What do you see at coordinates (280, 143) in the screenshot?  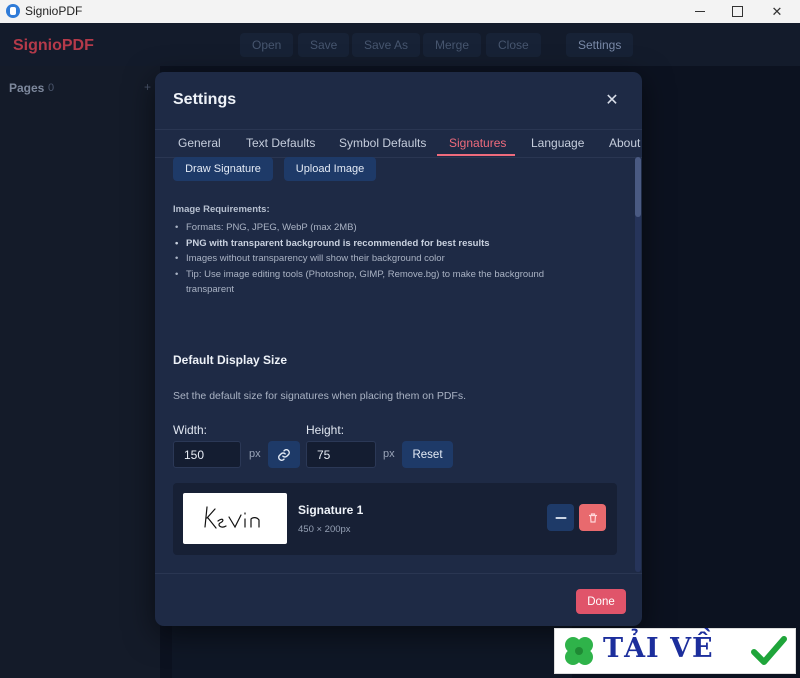 I see `tab-text-defaults: Text Defaults` at bounding box center [280, 143].